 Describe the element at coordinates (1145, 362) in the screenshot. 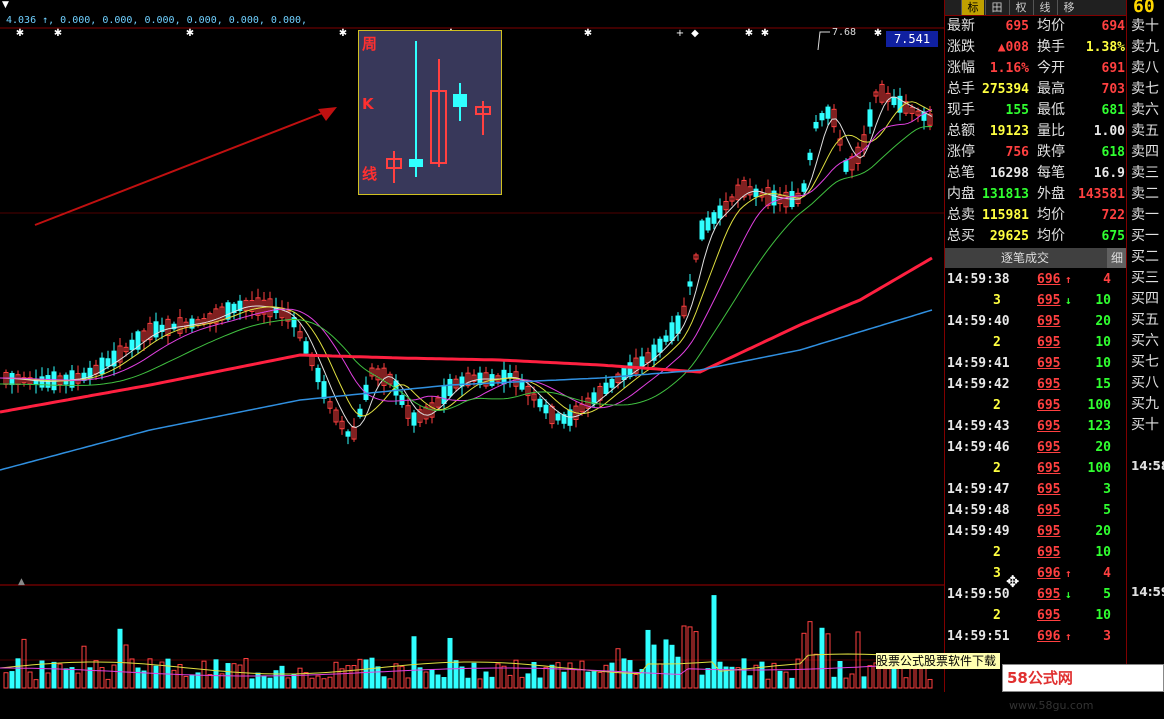

I see `order-book-label: 买七` at that location.